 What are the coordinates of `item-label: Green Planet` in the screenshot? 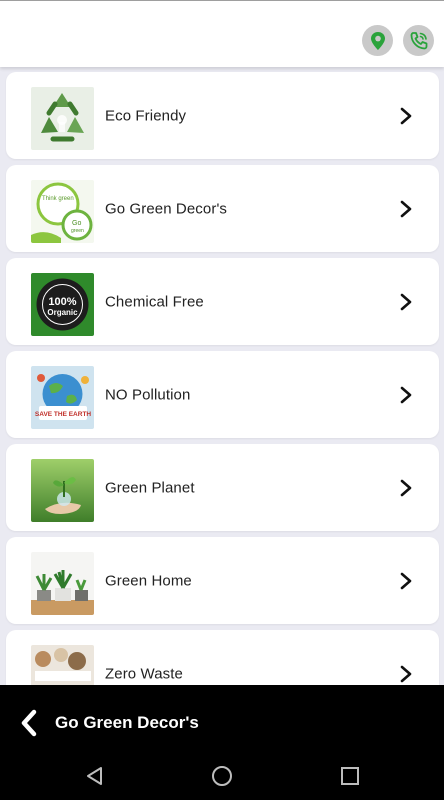 It's located at (150, 487).